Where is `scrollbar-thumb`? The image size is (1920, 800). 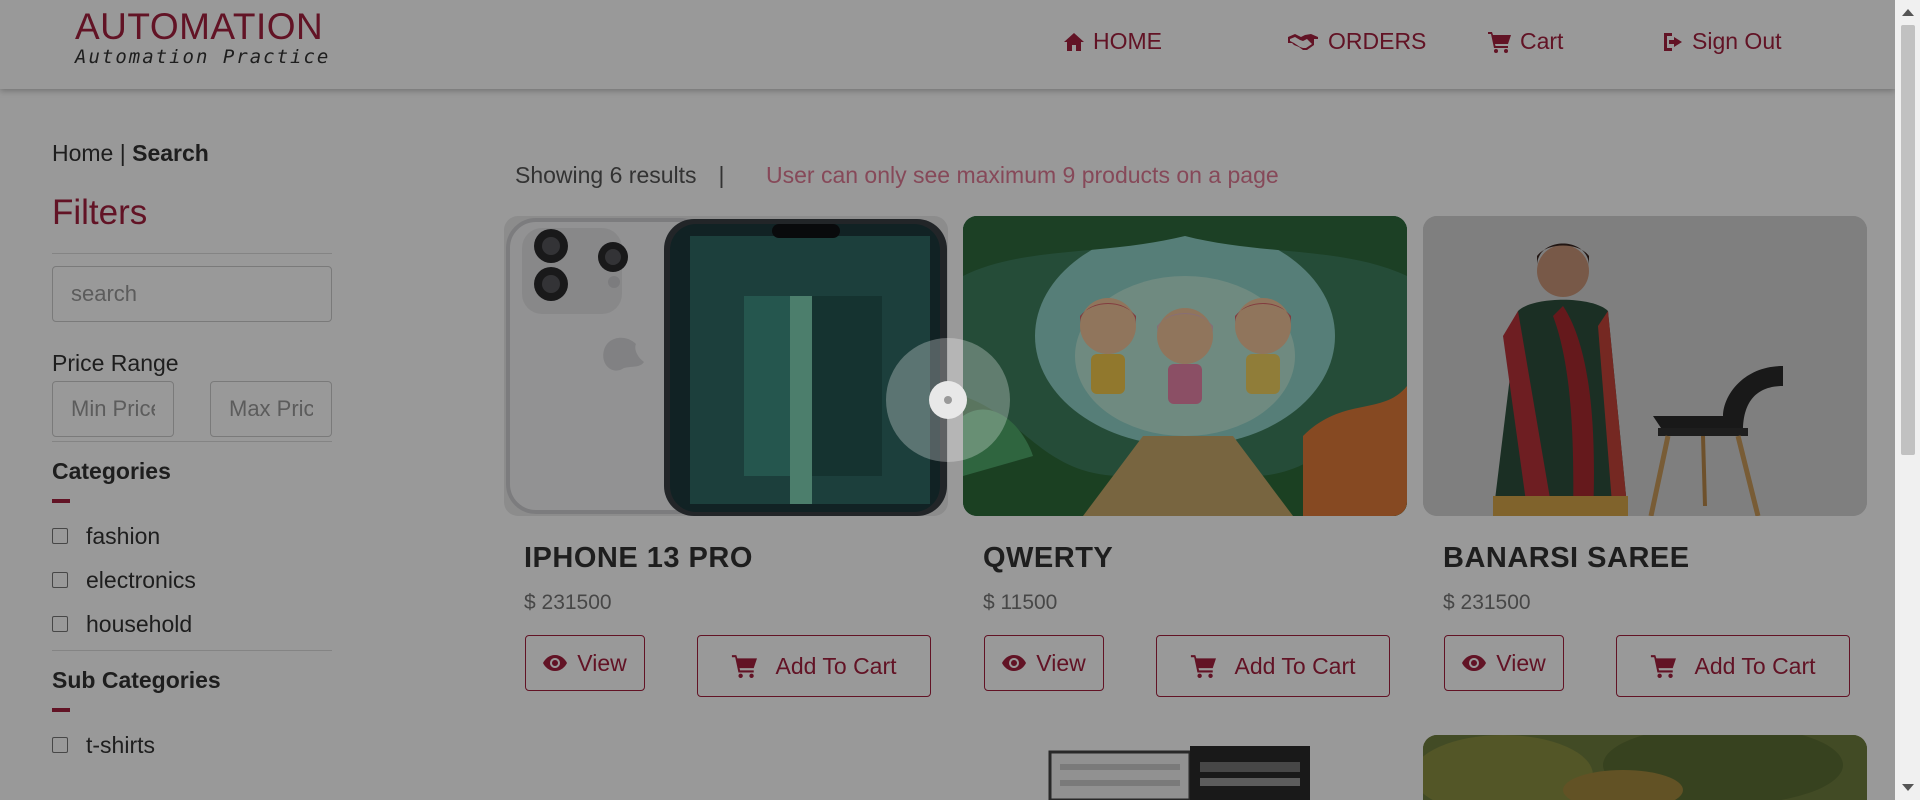 scrollbar-thumb is located at coordinates (1908, 240).